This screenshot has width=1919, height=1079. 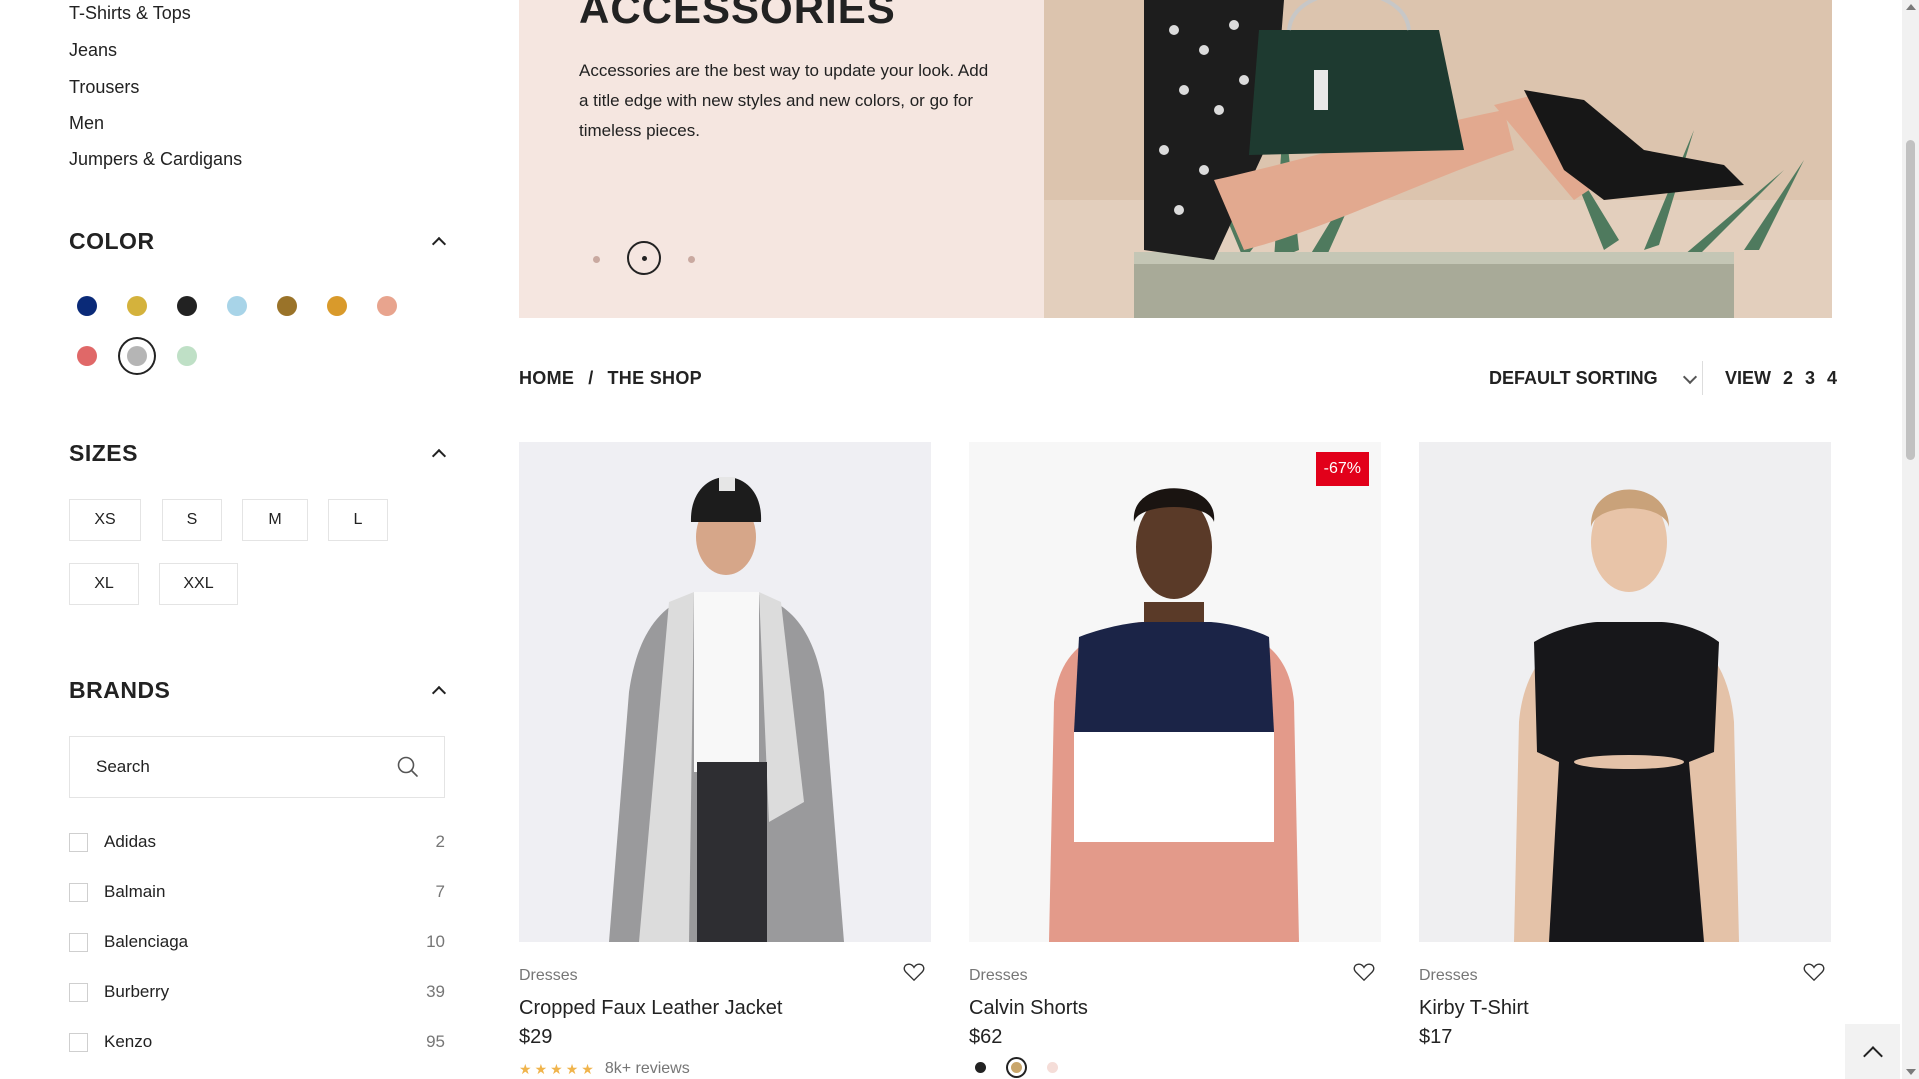 What do you see at coordinates (1436, 1037) in the screenshot?
I see `product-price: $17` at bounding box center [1436, 1037].